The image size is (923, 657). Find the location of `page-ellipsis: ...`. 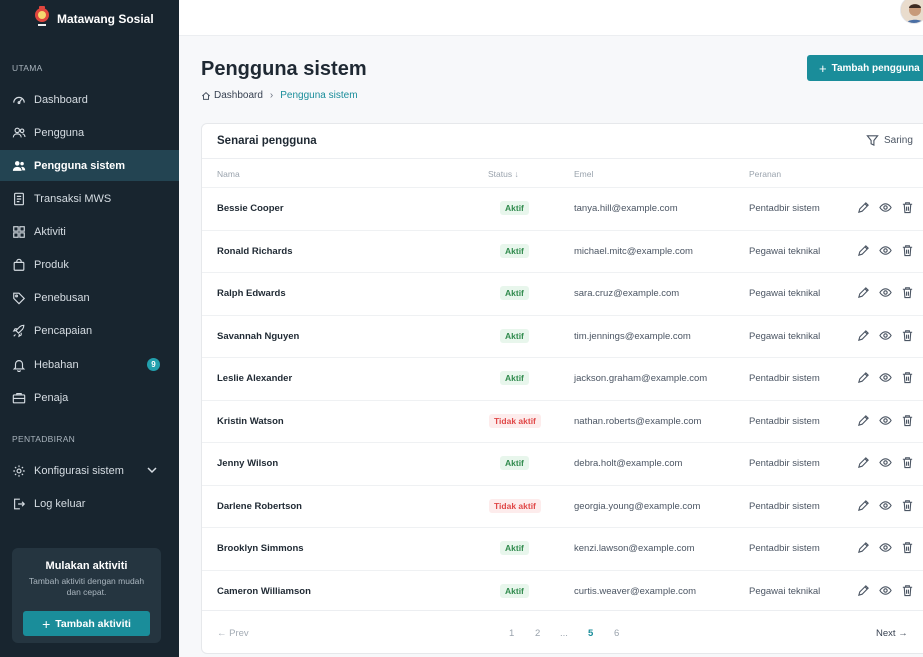

page-ellipsis: ... is located at coordinates (564, 633).